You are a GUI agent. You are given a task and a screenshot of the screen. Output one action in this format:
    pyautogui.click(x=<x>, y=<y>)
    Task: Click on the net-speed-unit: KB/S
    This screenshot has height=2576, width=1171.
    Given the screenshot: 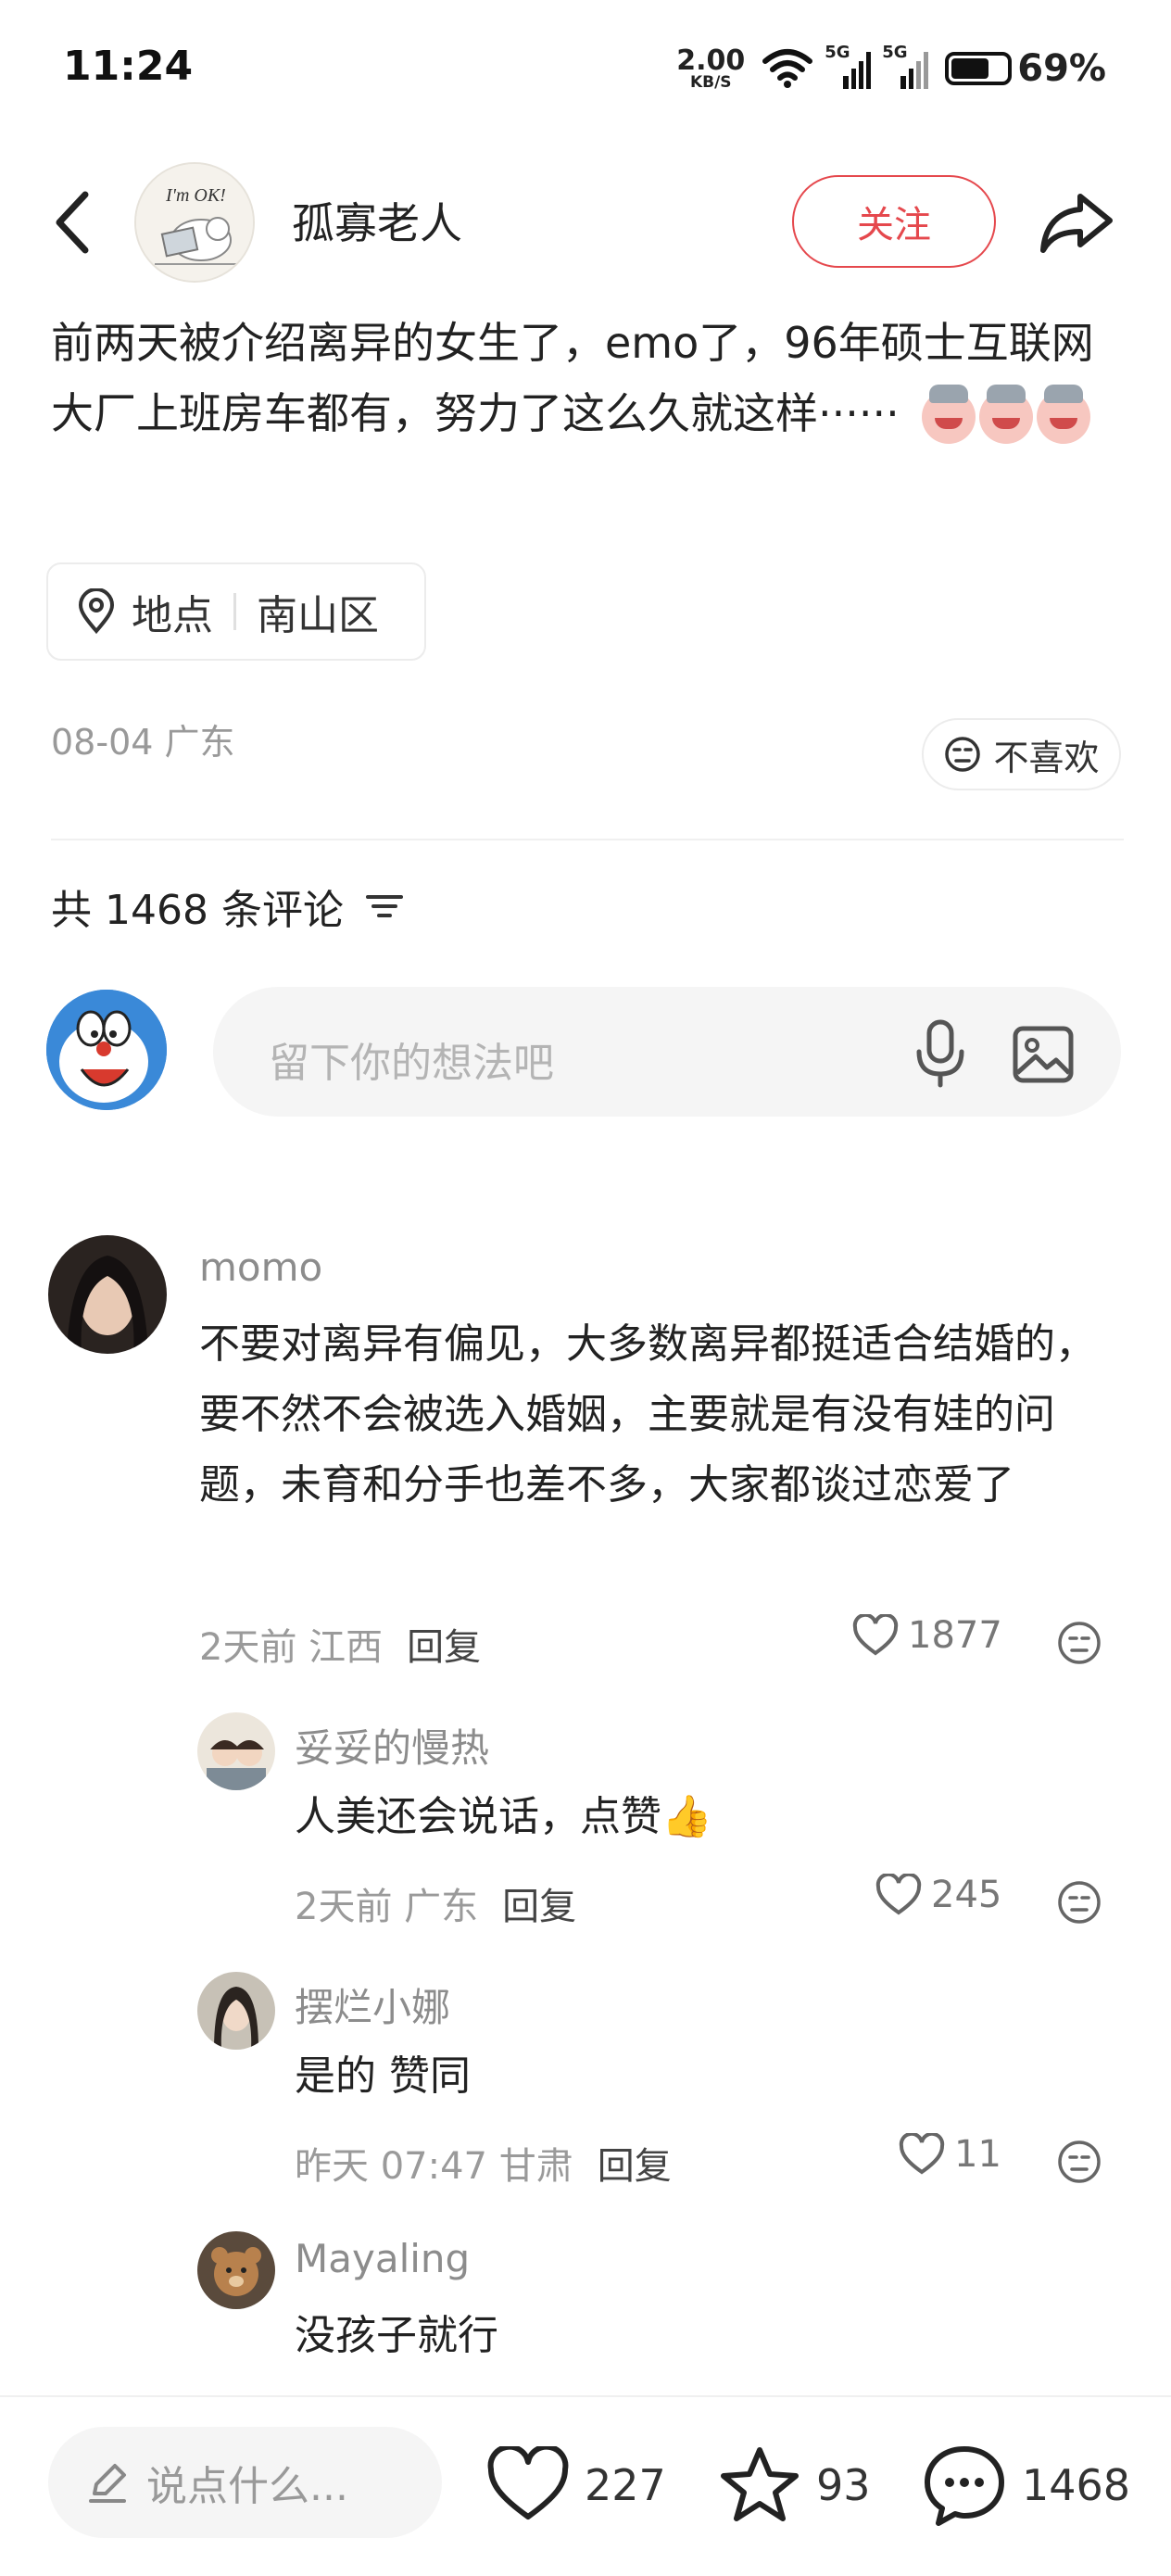 What is the action you would take?
    pyautogui.click(x=711, y=82)
    